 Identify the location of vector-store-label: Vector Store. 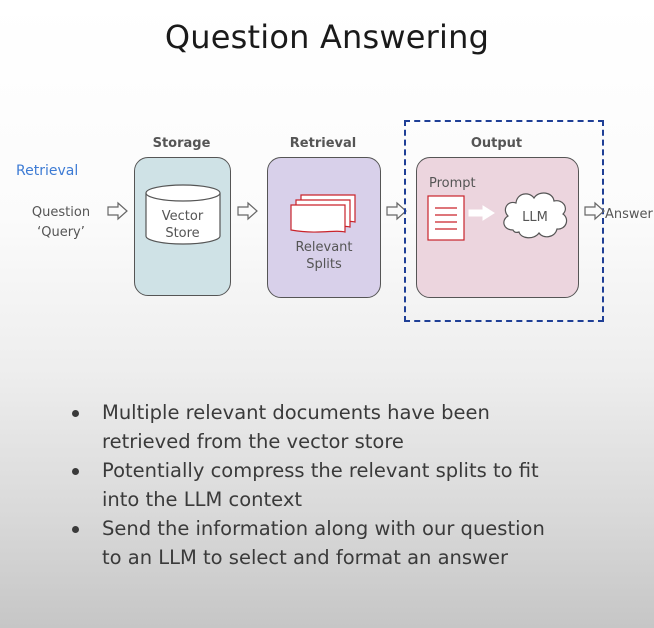
(182, 225).